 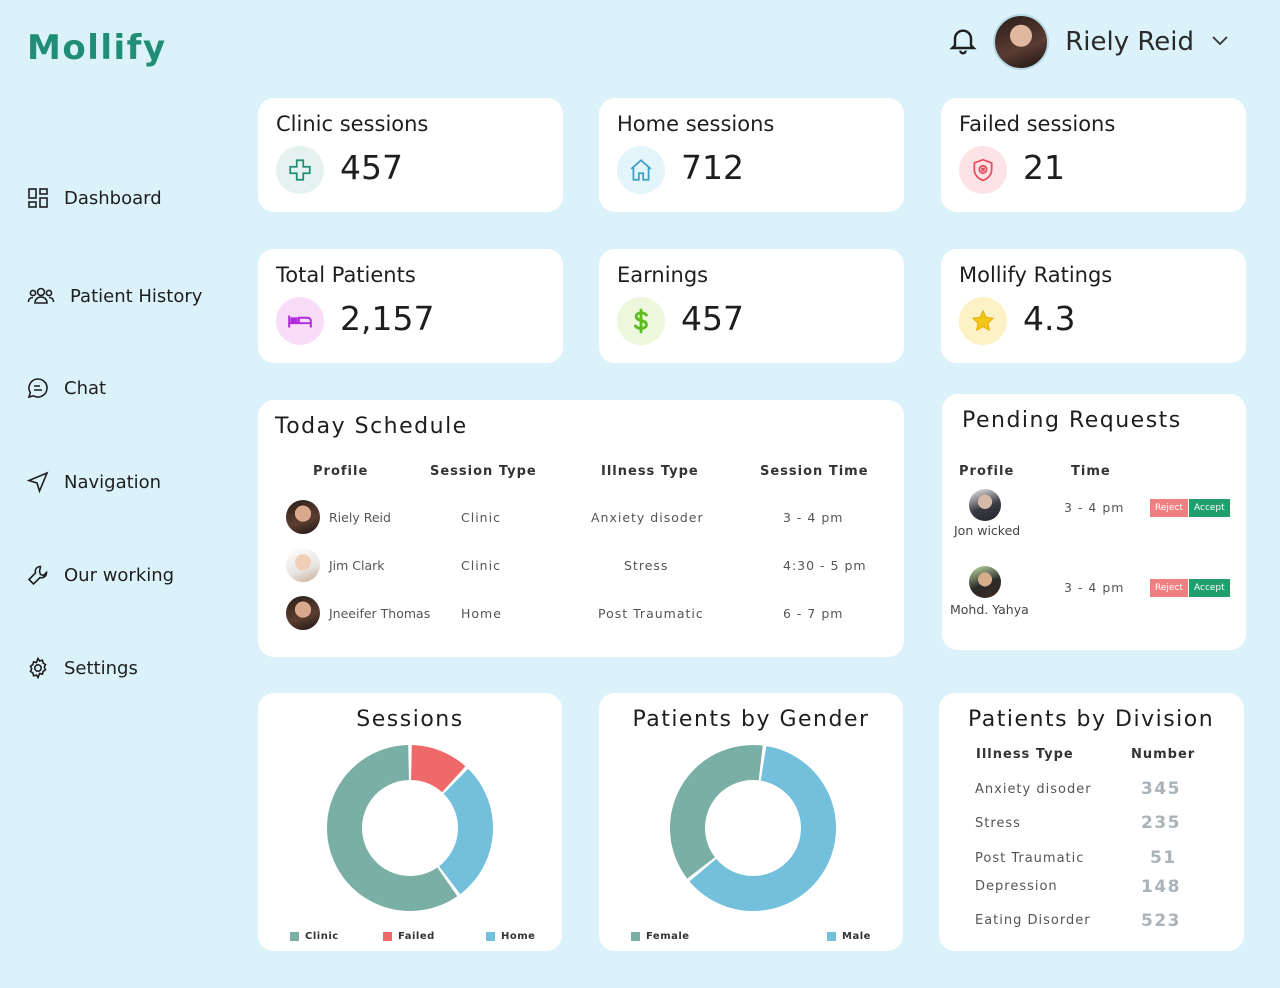 What do you see at coordinates (751, 719) in the screenshot?
I see `chart-title: Patients by Gender` at bounding box center [751, 719].